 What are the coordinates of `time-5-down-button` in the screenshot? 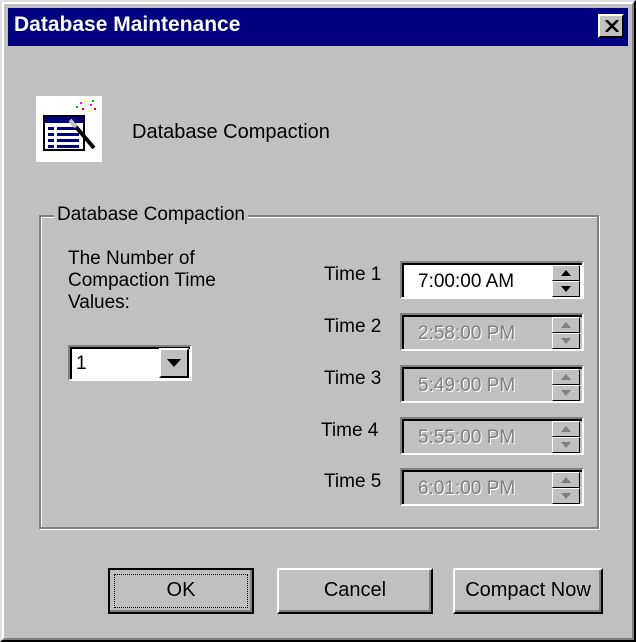 It's located at (566, 496).